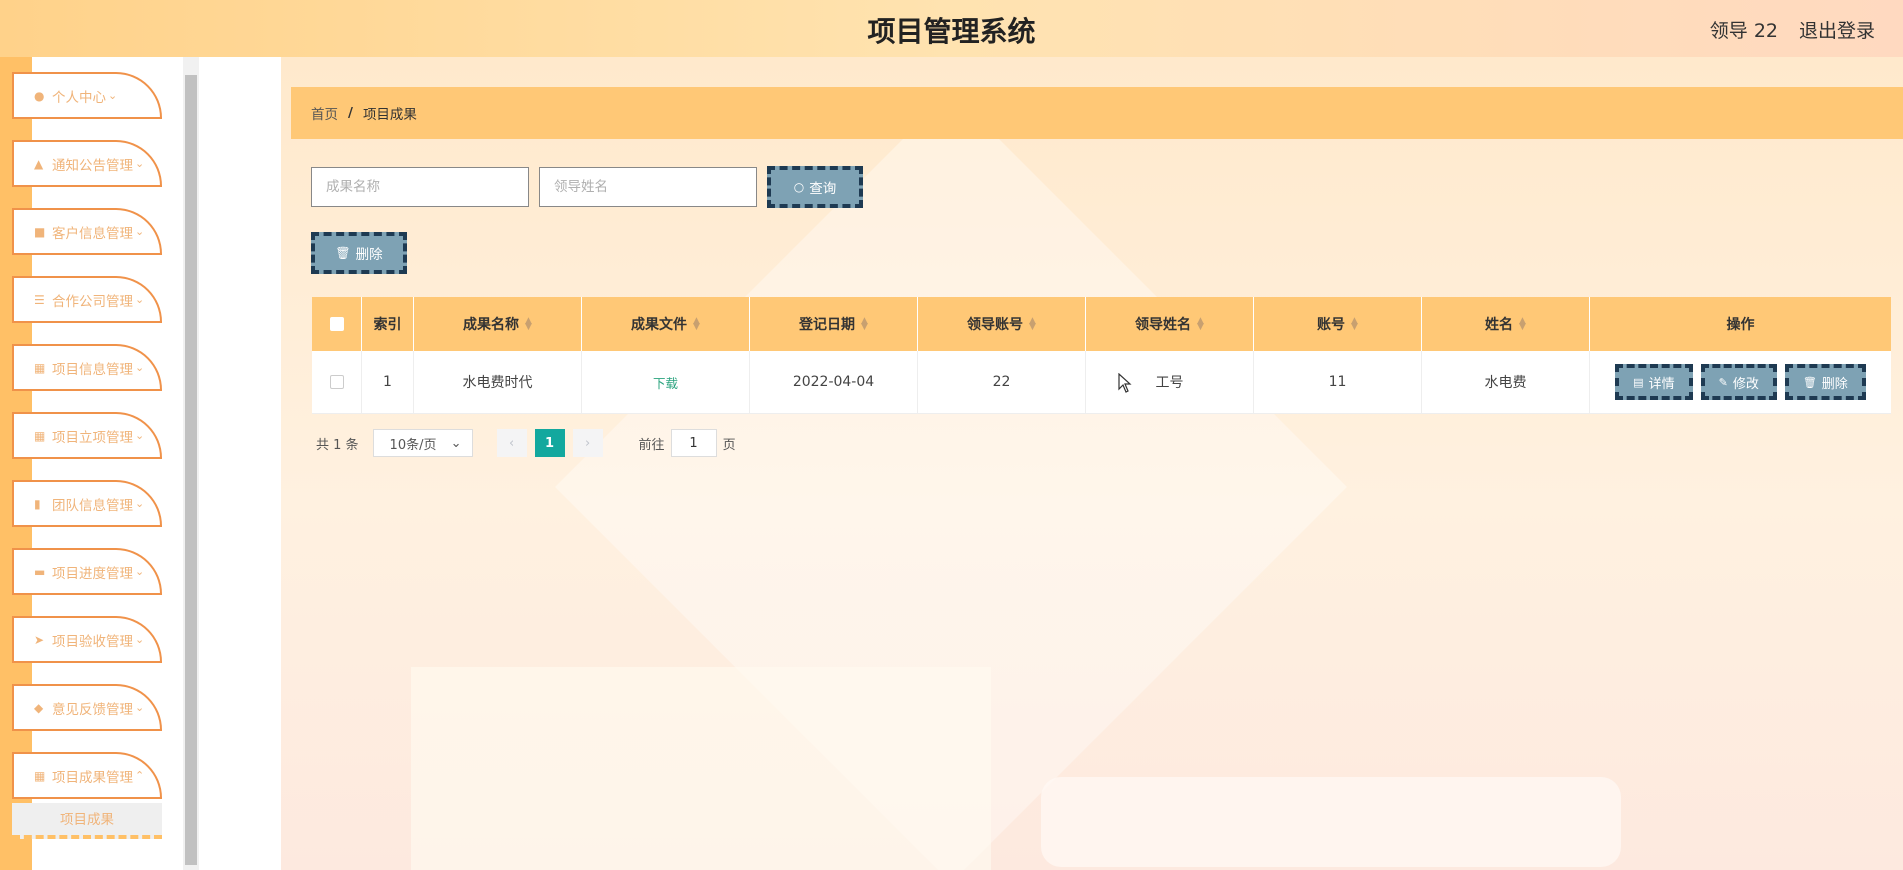 Image resolution: width=1903 pixels, height=870 pixels. What do you see at coordinates (729, 445) in the screenshot?
I see `goto-suffix: 页` at bounding box center [729, 445].